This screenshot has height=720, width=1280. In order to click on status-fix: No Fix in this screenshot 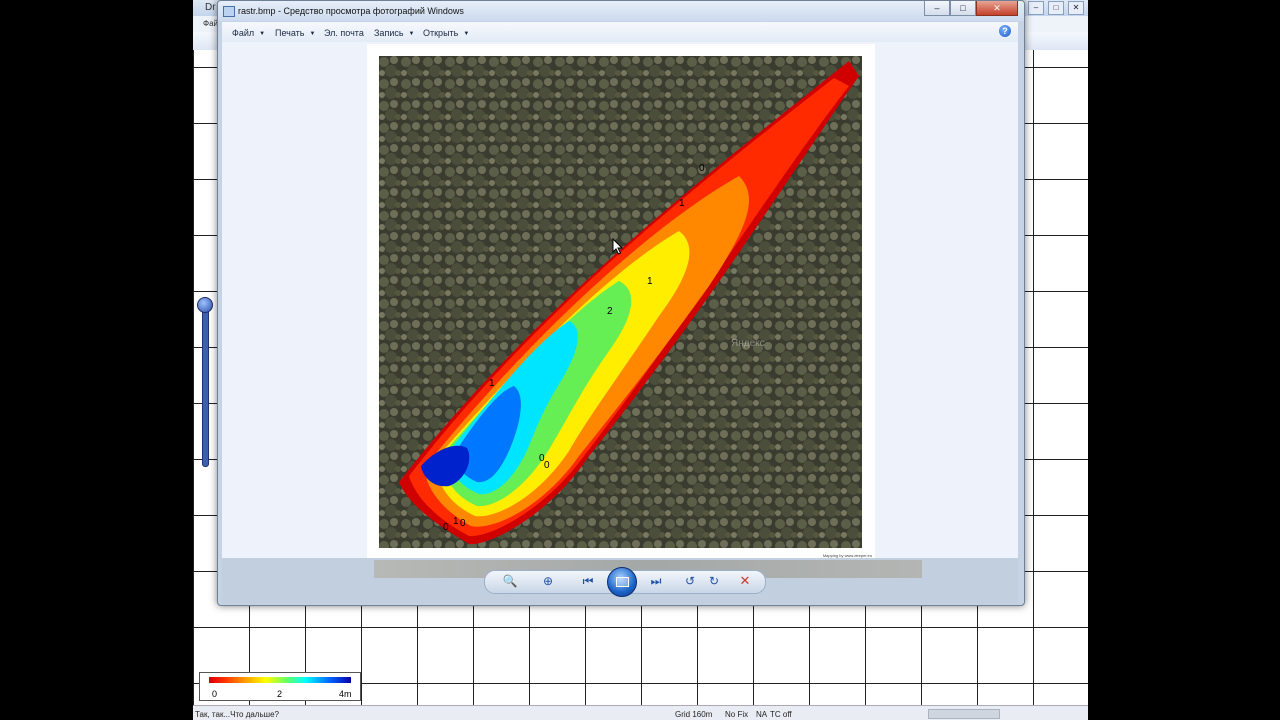, I will do `click(737, 714)`.